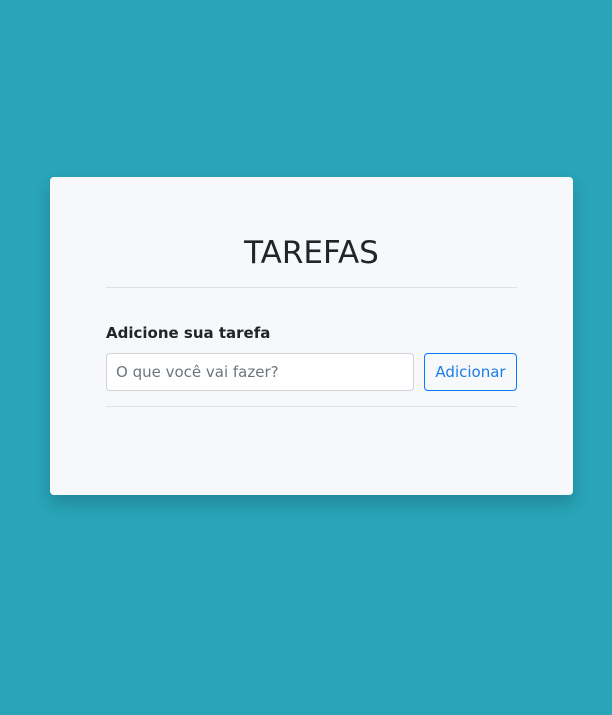  Describe the element at coordinates (470, 372) in the screenshot. I see `add-task-button: Adicionar` at that location.